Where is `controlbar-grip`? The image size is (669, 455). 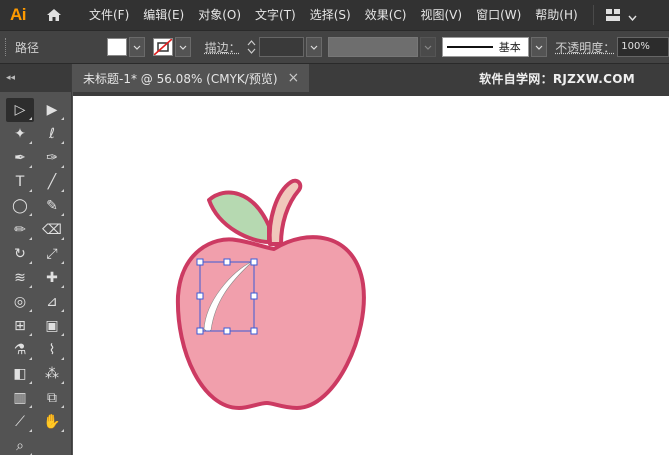 controlbar-grip is located at coordinates (6, 47).